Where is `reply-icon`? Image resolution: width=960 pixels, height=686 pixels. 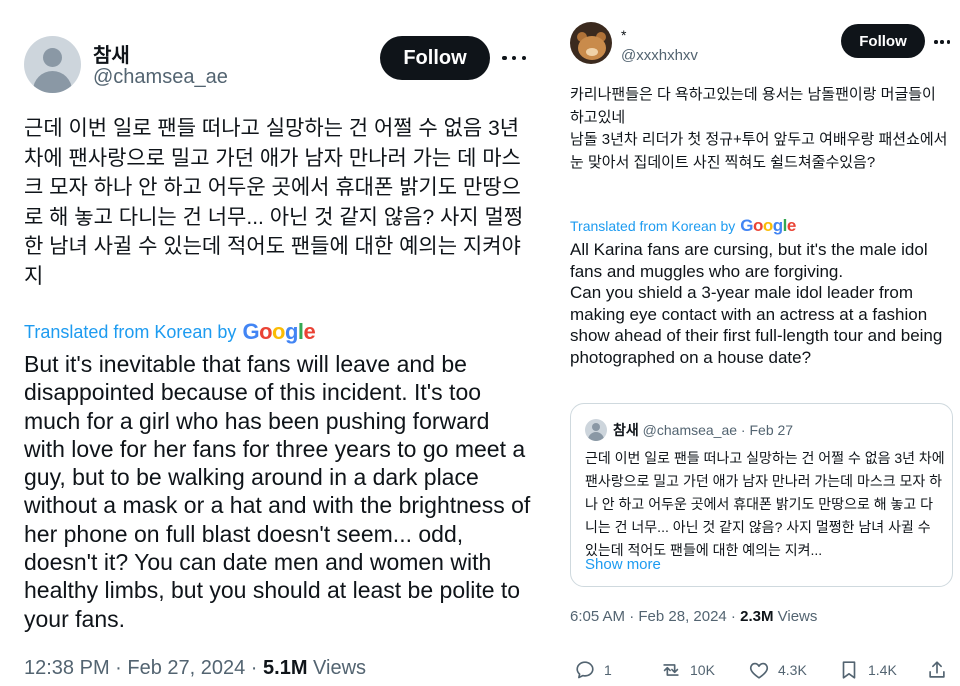 reply-icon is located at coordinates (585, 670).